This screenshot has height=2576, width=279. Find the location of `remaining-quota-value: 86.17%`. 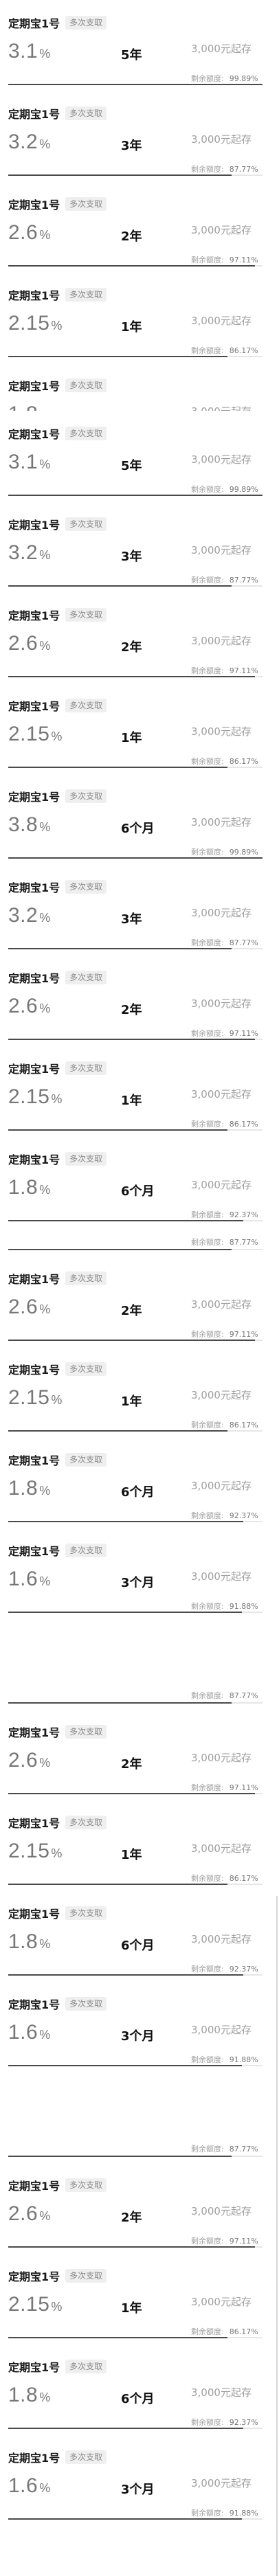

remaining-quota-value: 86.17% is located at coordinates (243, 350).